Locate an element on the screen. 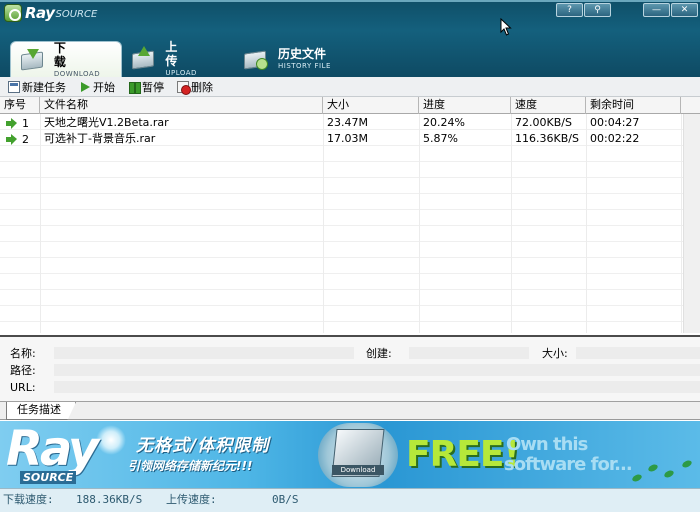 This screenshot has height=512, width=700. column-header-remaining: 剩余时间 is located at coordinates (633, 105).